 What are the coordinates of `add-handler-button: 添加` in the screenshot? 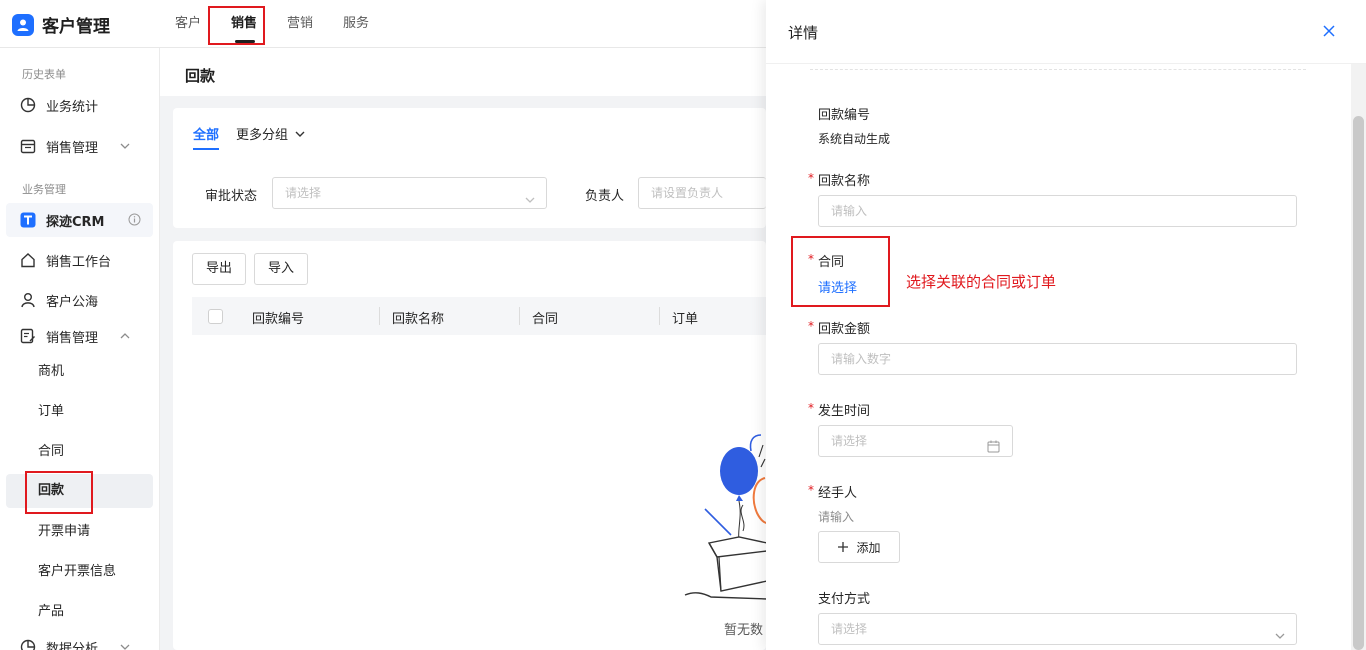 It's located at (859, 547).